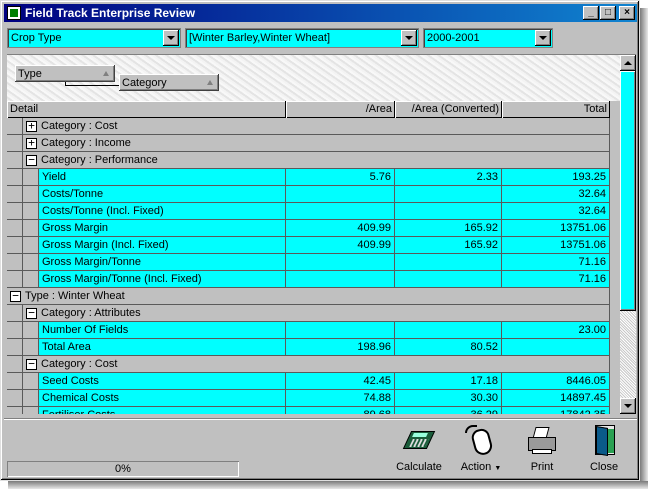 The height and width of the screenshot is (492, 652). What do you see at coordinates (302, 38) in the screenshot?
I see `crop-select: [Winter Barley,Winter Wheat]` at bounding box center [302, 38].